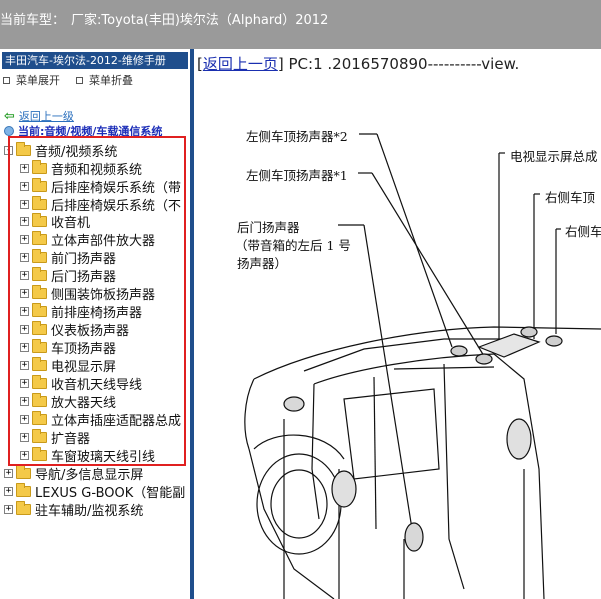  What do you see at coordinates (38, 80) in the screenshot?
I see `expand-all-label: 菜单展开` at bounding box center [38, 80].